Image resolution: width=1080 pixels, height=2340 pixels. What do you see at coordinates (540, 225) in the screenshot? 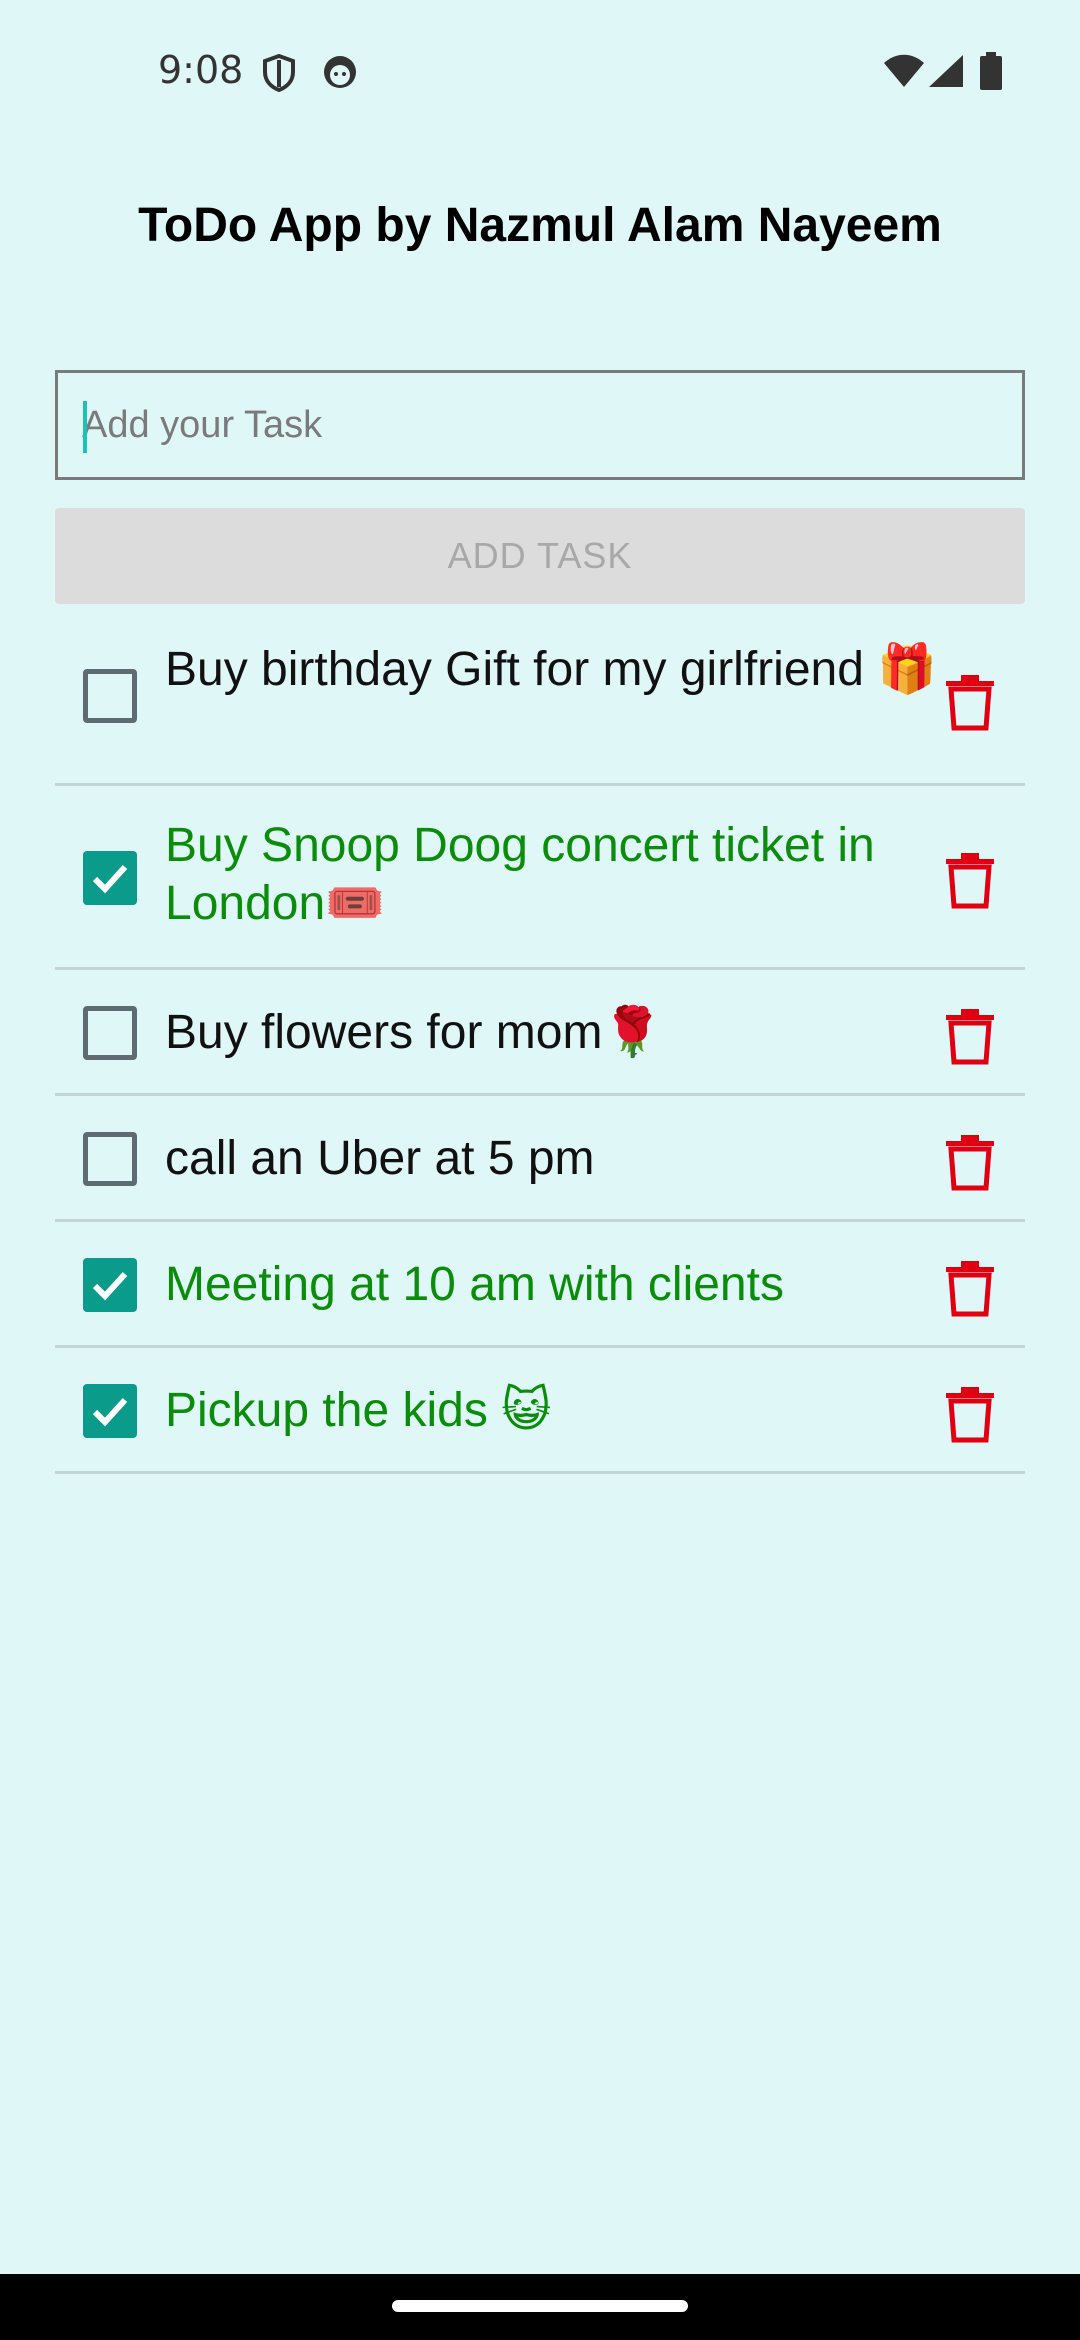
I see `page-title: ToDo App by Nazmul Alam Nayeem` at bounding box center [540, 225].